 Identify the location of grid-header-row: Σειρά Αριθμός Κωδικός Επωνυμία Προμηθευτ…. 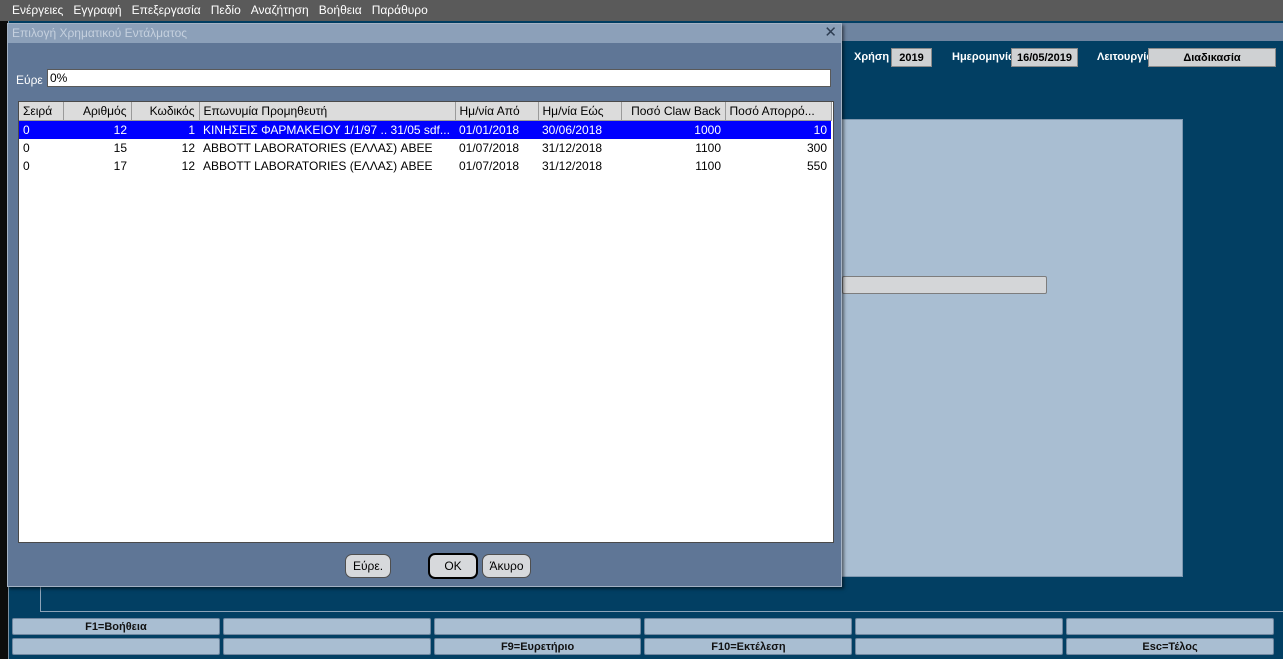
(425, 111).